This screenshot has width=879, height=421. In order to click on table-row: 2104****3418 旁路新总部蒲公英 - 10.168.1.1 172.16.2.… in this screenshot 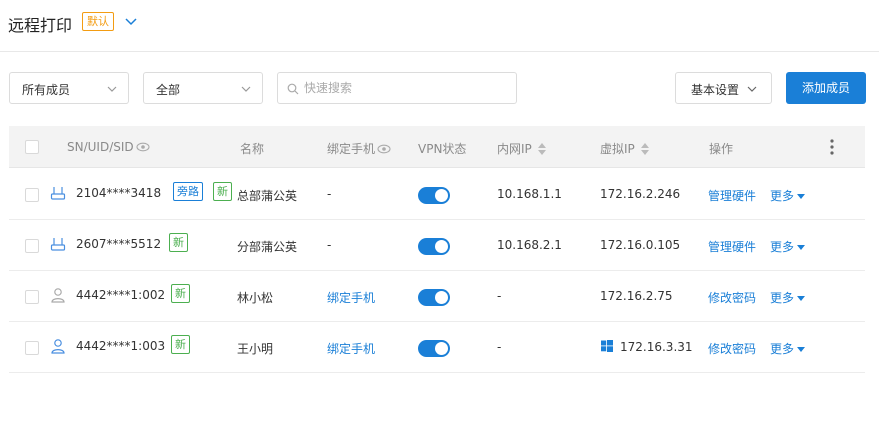, I will do `click(437, 194)`.